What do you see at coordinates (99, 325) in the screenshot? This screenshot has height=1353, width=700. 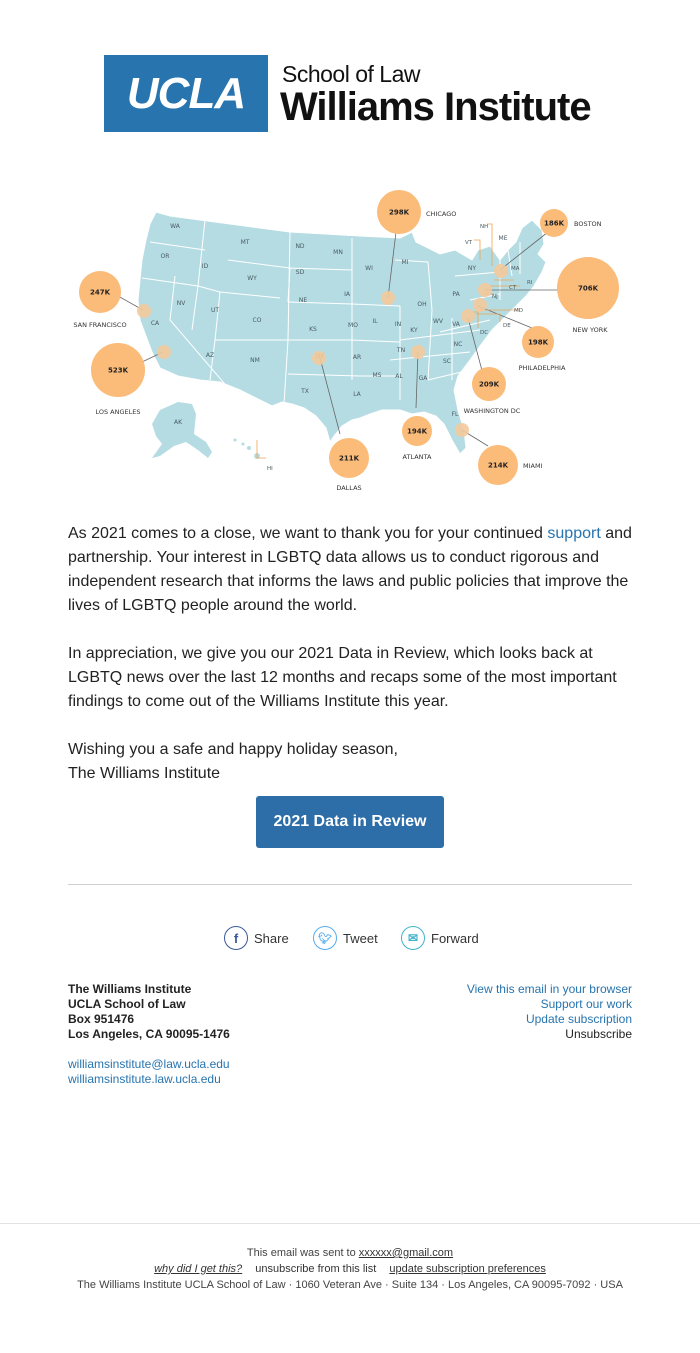 I see `city-name: SAN FRANCISCO` at bounding box center [99, 325].